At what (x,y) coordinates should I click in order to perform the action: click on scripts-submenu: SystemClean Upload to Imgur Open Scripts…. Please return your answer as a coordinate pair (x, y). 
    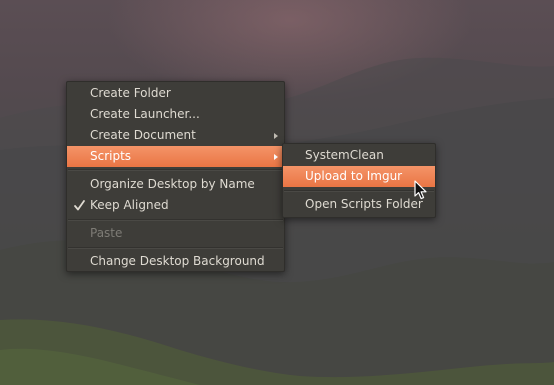
    Looking at the image, I should click on (359, 180).